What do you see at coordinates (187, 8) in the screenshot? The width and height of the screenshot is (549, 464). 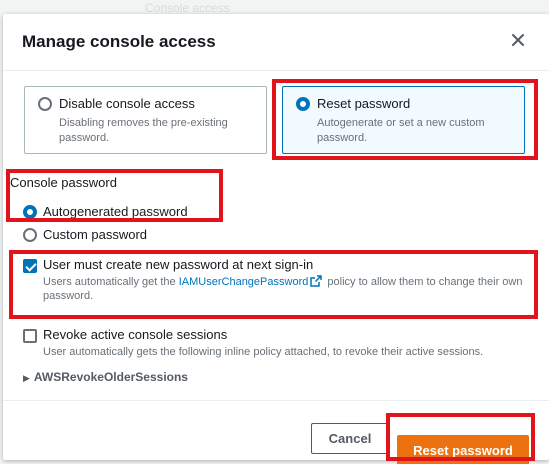 I see `background-heading: Console access` at bounding box center [187, 8].